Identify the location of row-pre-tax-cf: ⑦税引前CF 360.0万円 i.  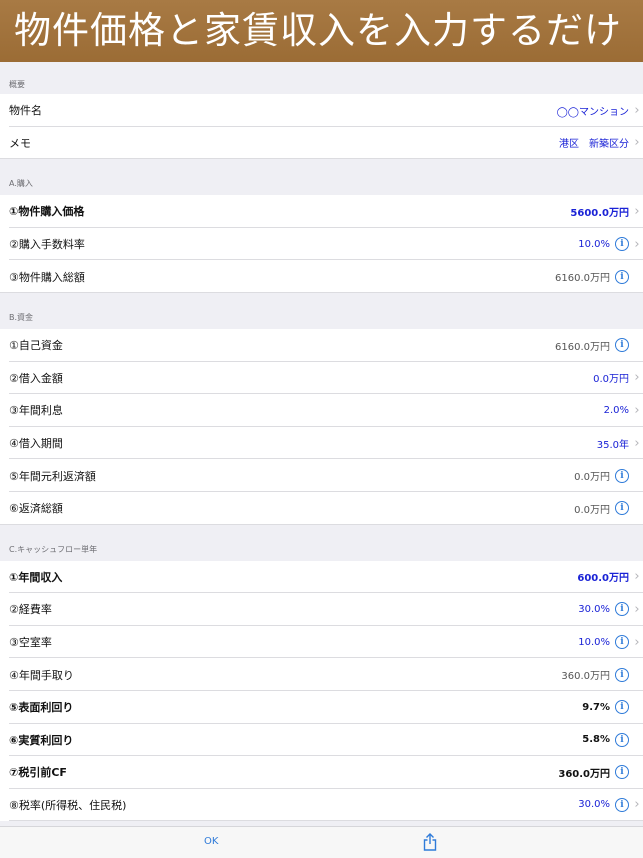
(321, 772).